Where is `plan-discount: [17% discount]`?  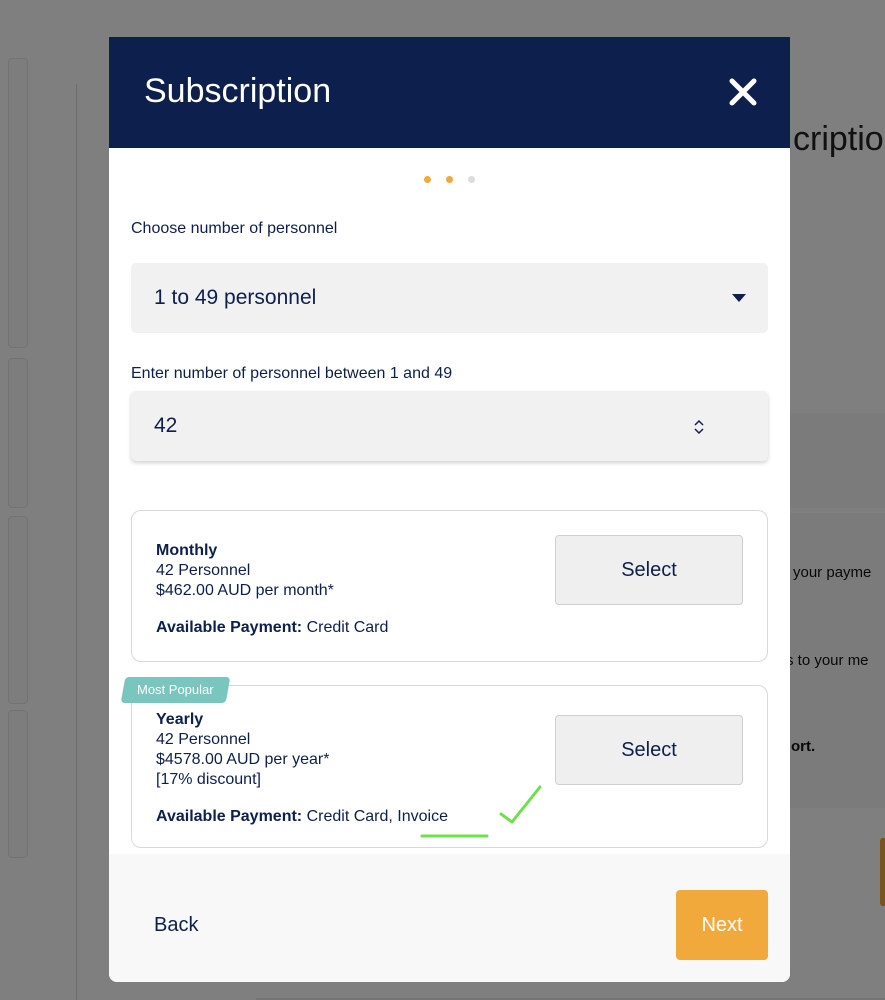
plan-discount: [17% discount] is located at coordinates (208, 779).